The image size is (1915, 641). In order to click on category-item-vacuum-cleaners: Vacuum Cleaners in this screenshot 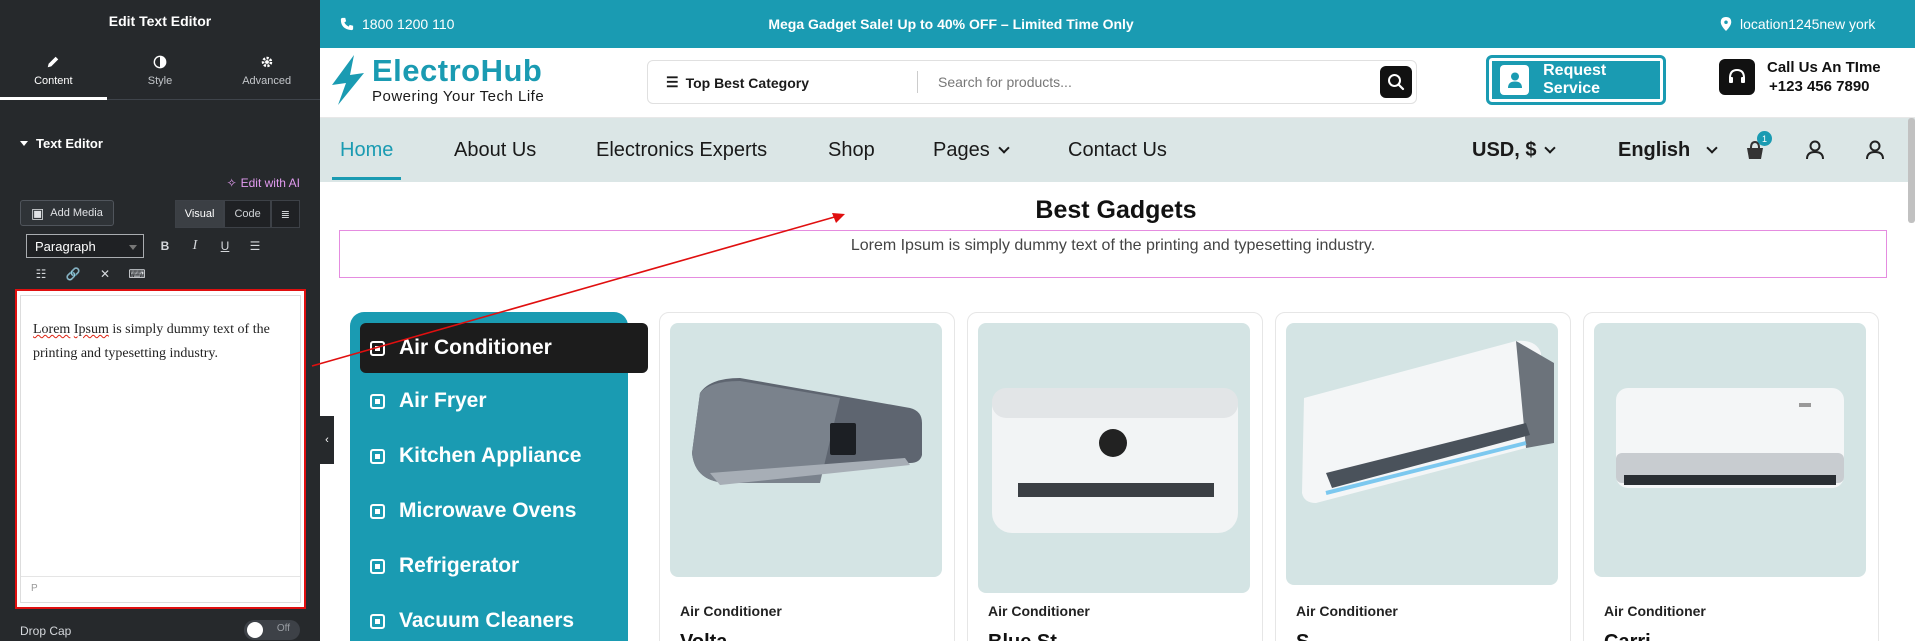, I will do `click(472, 621)`.